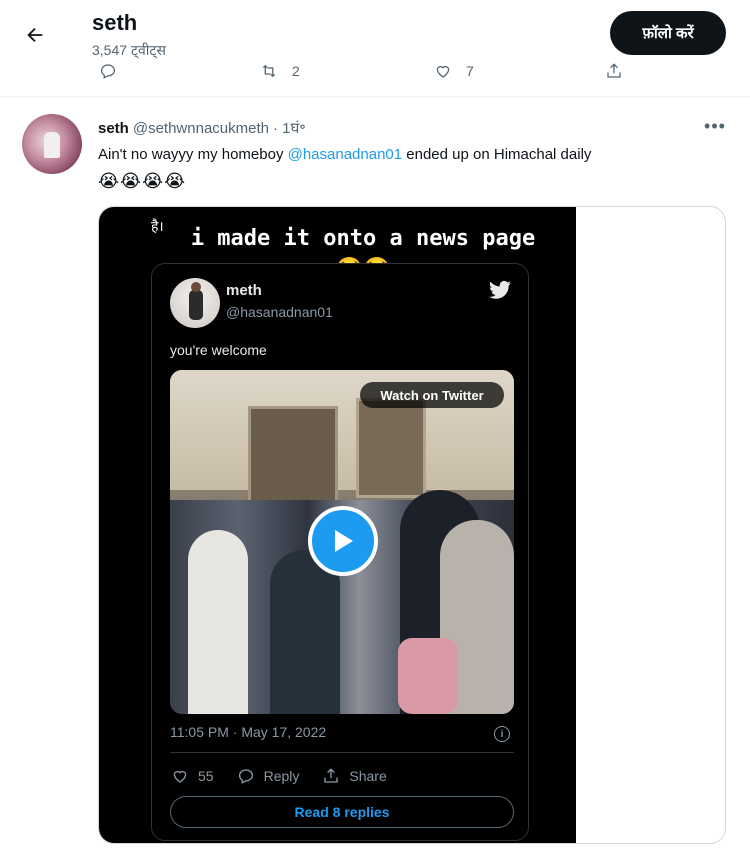 This screenshot has width=750, height=861. I want to click on share-action, so click(614, 71).